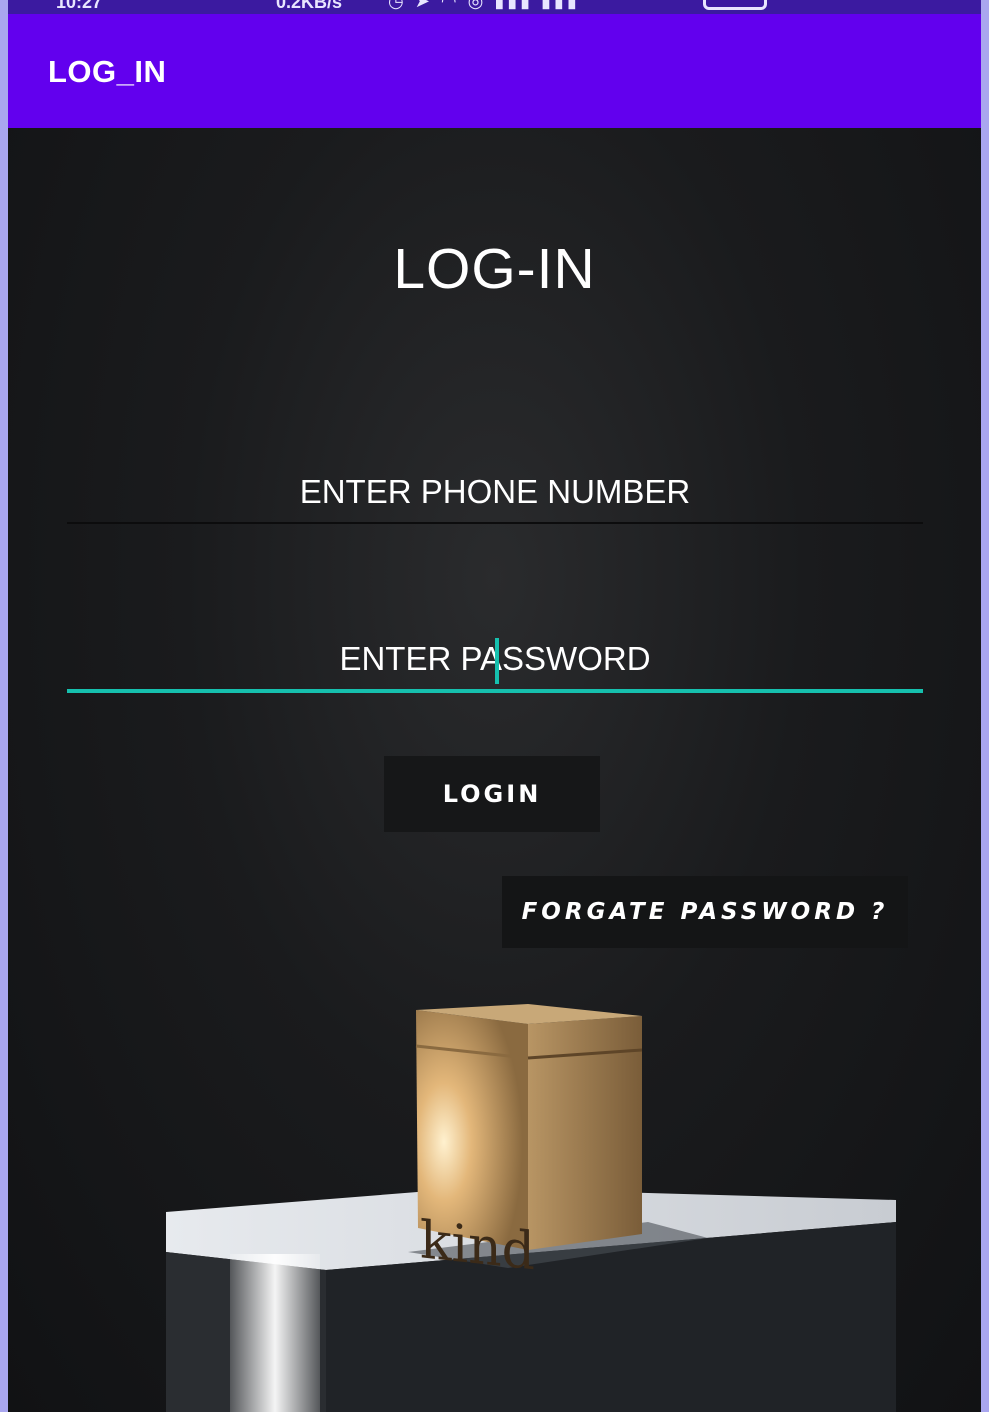  I want to click on app-title: LOG_IN, so click(107, 71).